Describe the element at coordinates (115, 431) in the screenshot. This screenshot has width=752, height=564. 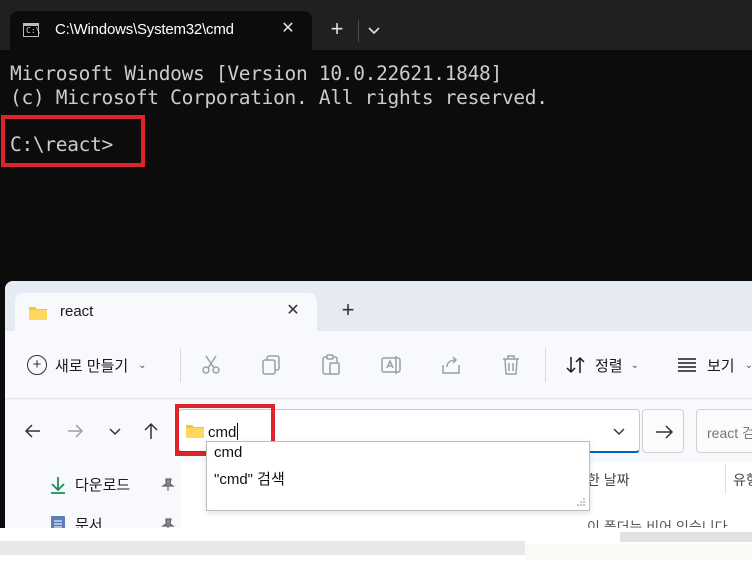
I see `recent-locations-chevron-icon` at that location.